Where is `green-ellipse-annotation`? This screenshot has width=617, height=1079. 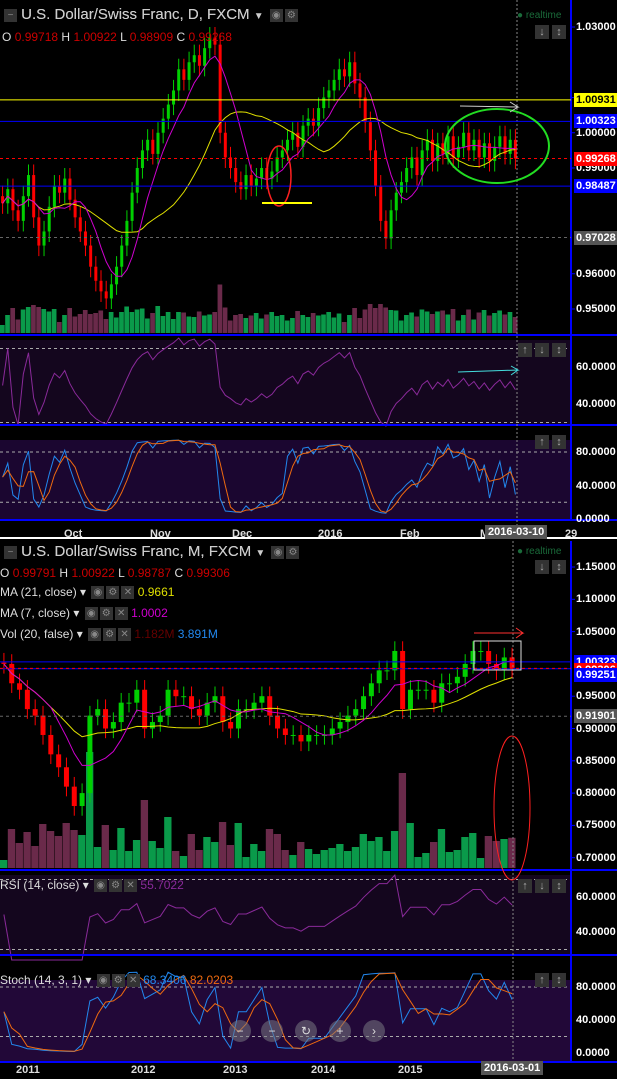 green-ellipse-annotation is located at coordinates (497, 146).